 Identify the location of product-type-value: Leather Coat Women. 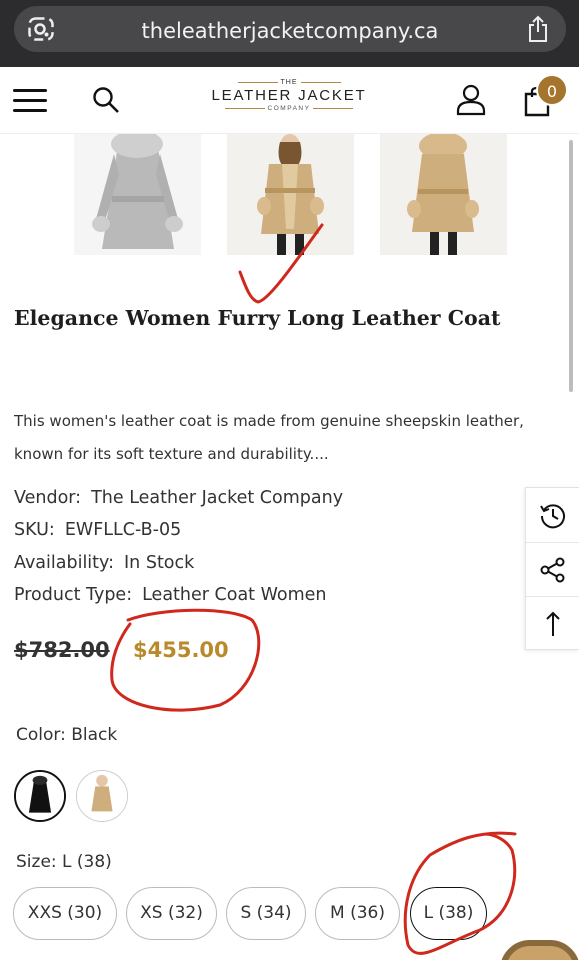
(234, 595).